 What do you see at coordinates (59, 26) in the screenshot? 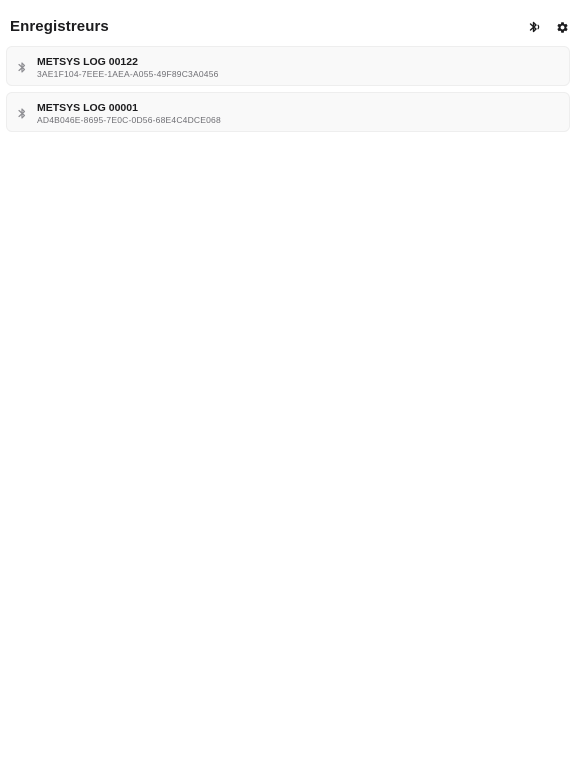
I see `page-title: Enregistreurs` at bounding box center [59, 26].